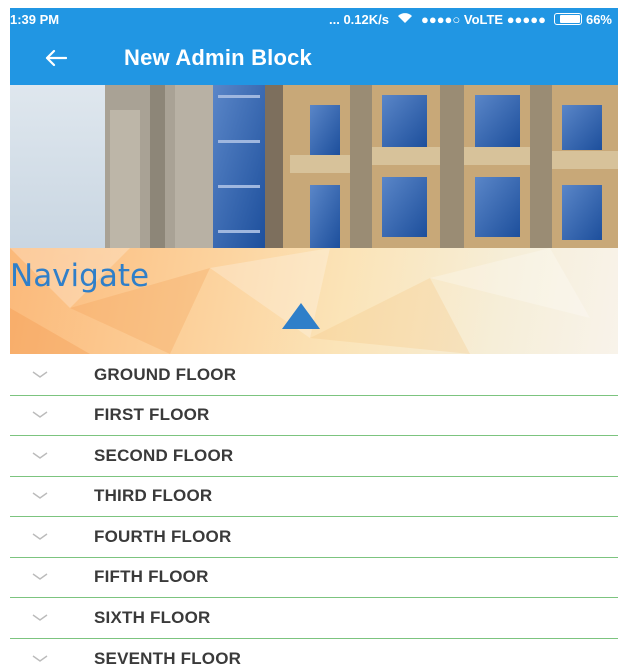 Image resolution: width=618 pixels, height=666 pixels. I want to click on navigate-title: Navigate, so click(80, 276).